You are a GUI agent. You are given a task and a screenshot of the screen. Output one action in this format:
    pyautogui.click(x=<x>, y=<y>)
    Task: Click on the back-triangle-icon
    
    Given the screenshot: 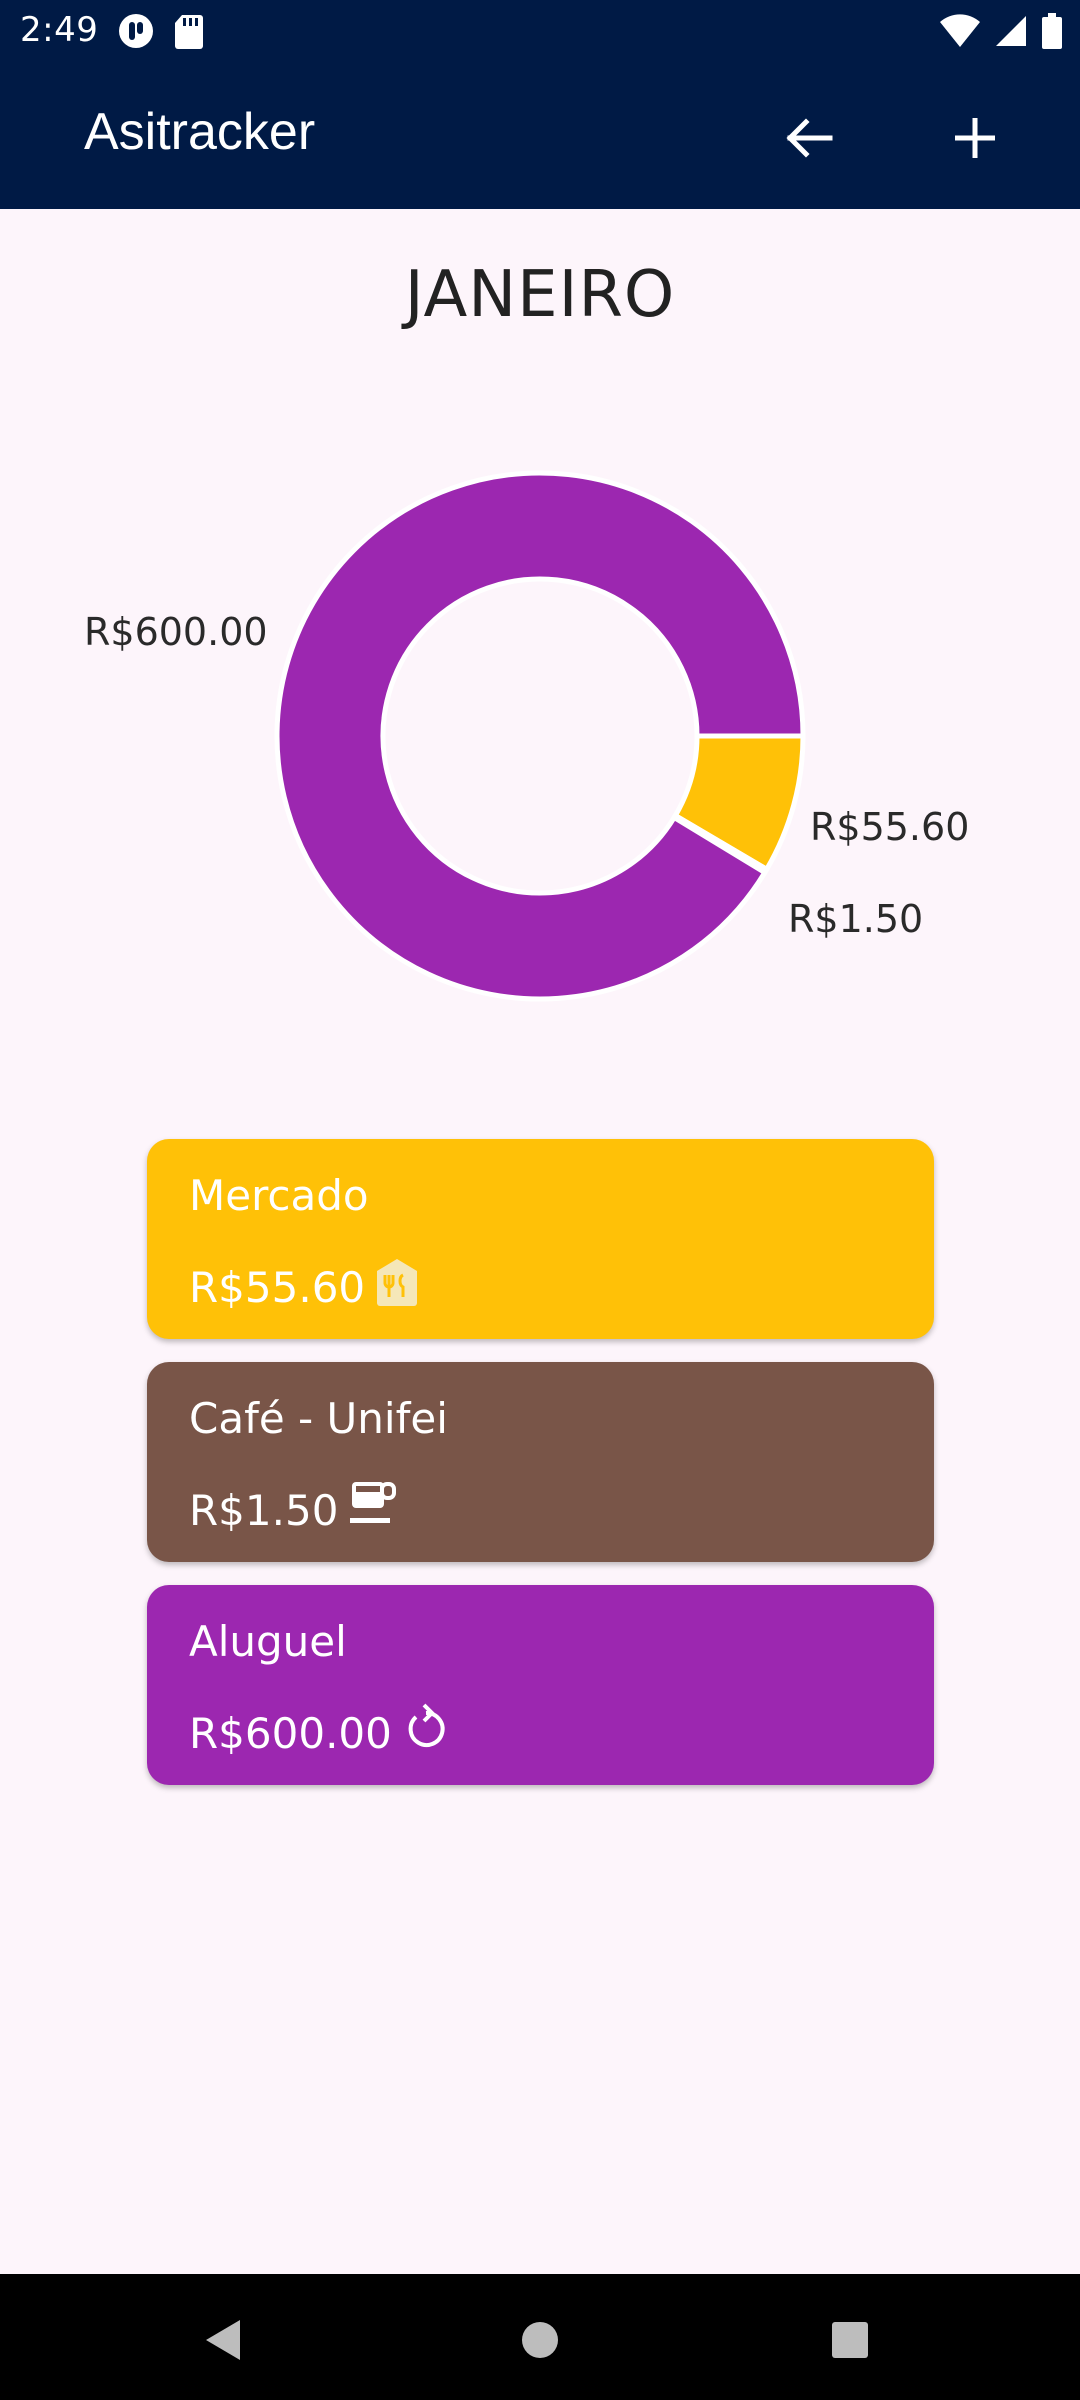 What is the action you would take?
    pyautogui.click(x=221, y=2347)
    